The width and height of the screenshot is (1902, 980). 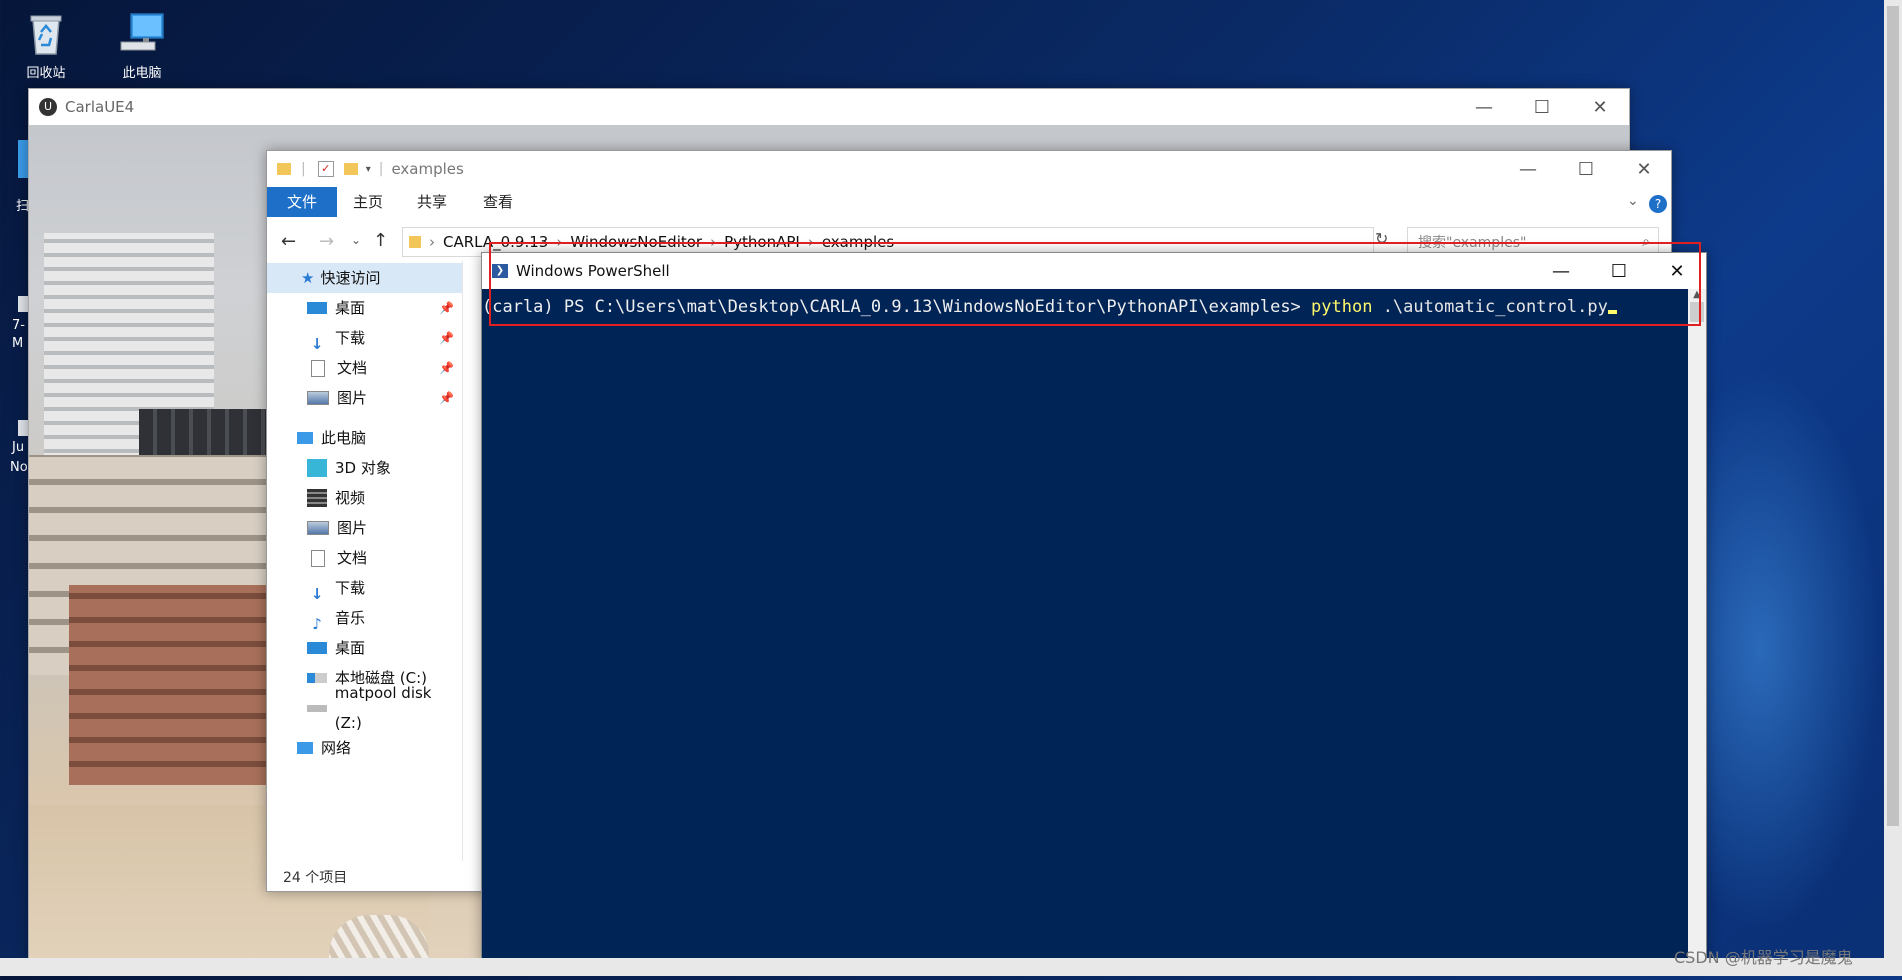 I want to click on folder-icon, so click(x=415, y=242).